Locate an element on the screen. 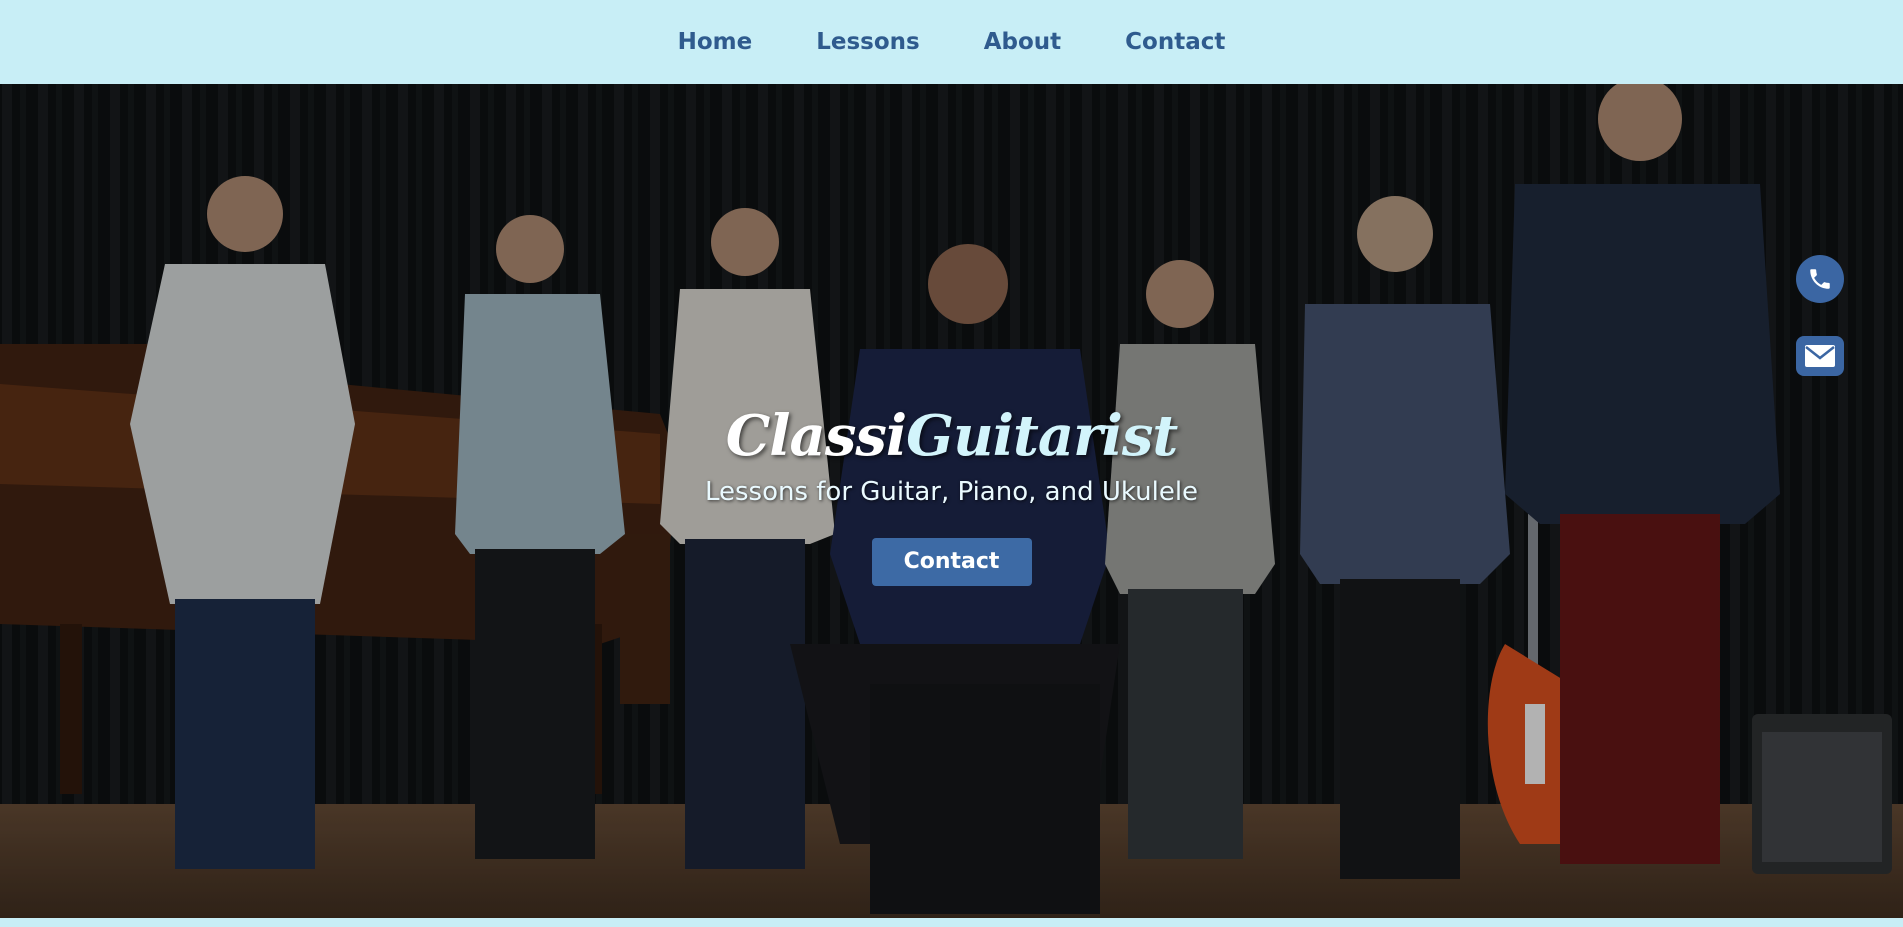 This screenshot has height=927, width=1903. brand-second-part: Guitarist is located at coordinates (1042, 436).